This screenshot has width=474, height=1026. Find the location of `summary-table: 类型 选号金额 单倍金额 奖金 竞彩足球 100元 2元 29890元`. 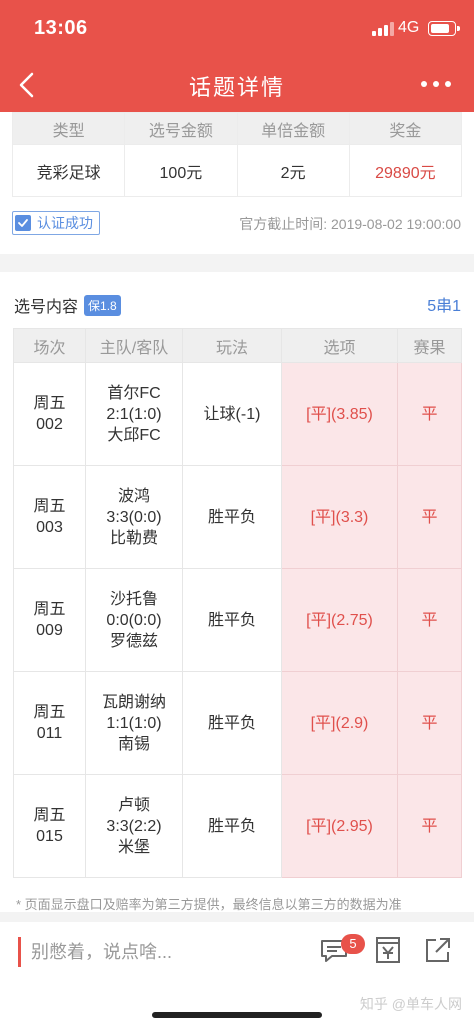

summary-table: 类型 选号金额 单倍金额 奖金 竞彩足球 100元 2元 29890元 is located at coordinates (237, 154).